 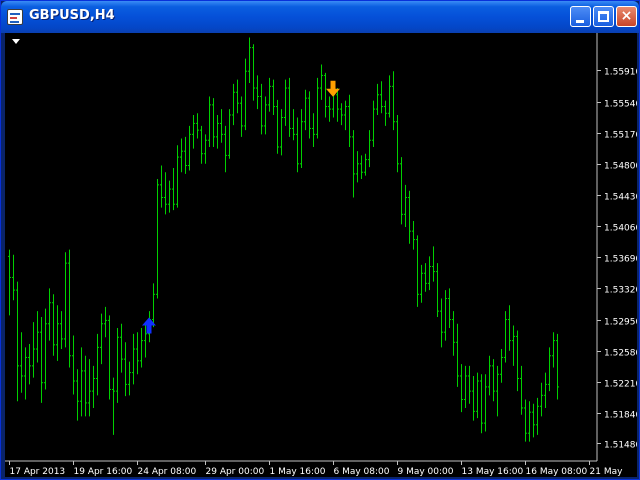 What do you see at coordinates (620, 291) in the screenshot?
I see `price-tick-label: 1.53320` at bounding box center [620, 291].